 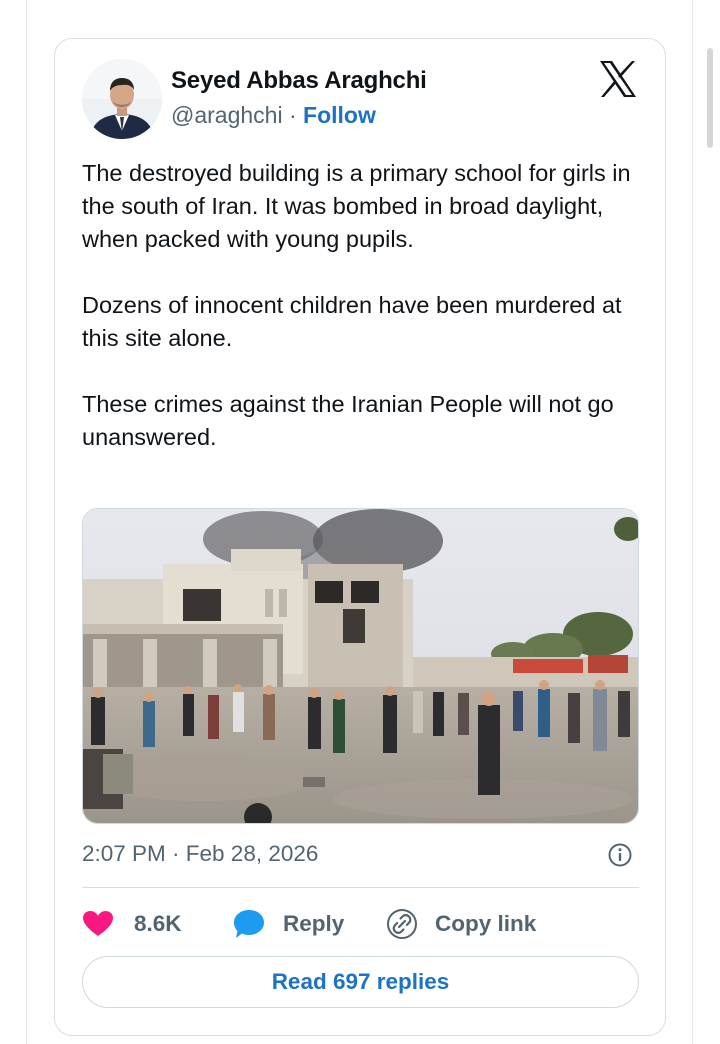 What do you see at coordinates (618, 79) in the screenshot?
I see `x-logo-icon` at bounding box center [618, 79].